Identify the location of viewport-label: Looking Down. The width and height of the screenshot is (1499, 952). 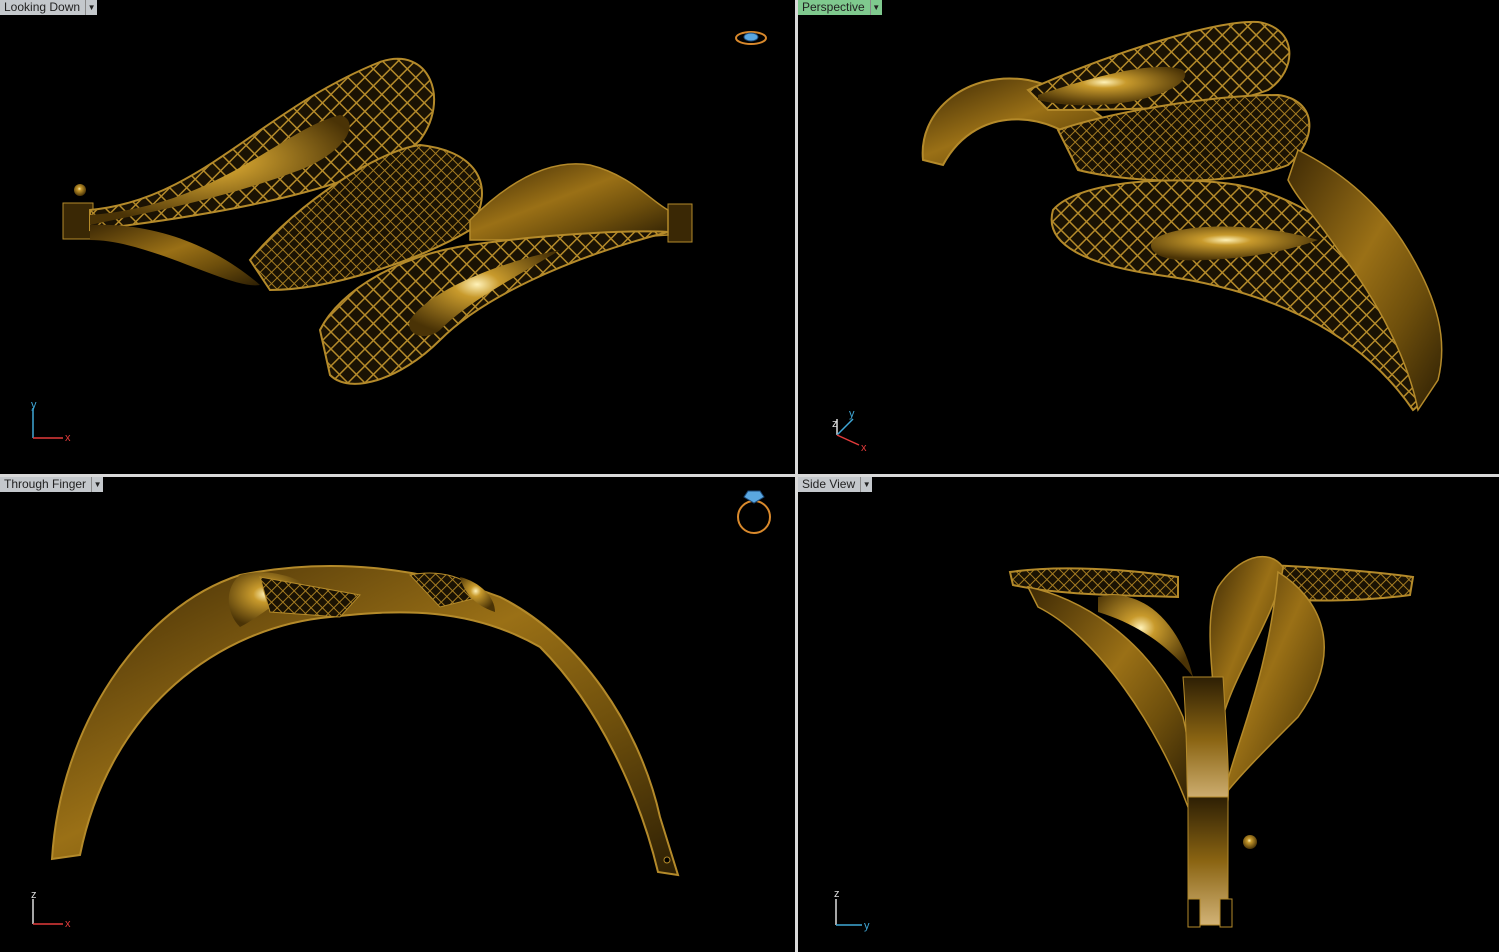
(43, 7).